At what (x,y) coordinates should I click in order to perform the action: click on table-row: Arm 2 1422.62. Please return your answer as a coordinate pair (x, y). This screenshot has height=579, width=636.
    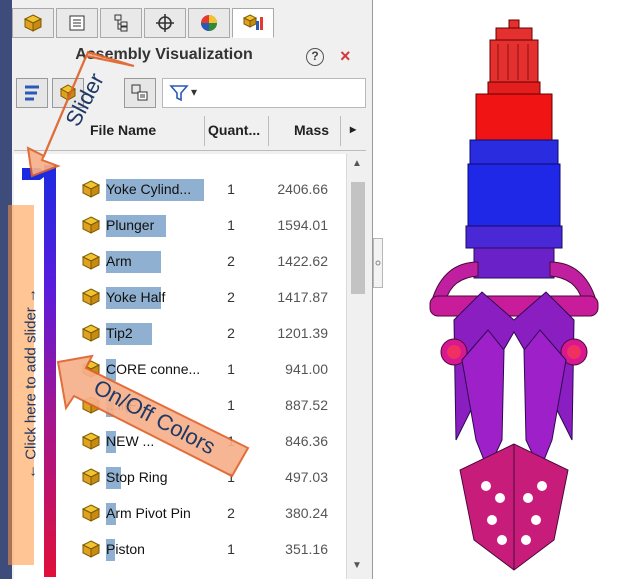
    Looking at the image, I should click on (180, 262).